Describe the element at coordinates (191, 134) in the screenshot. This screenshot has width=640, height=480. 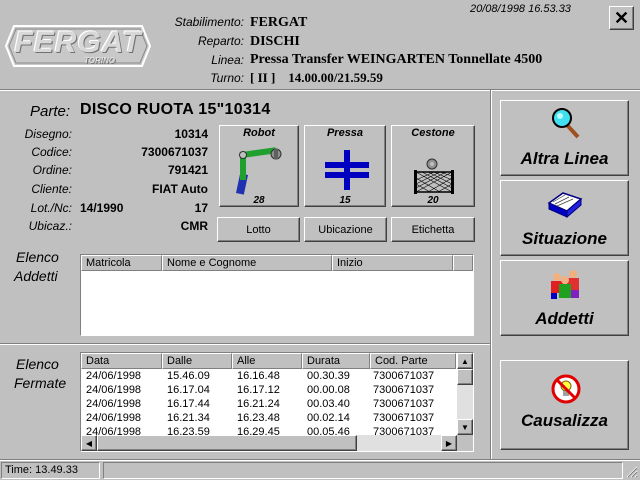
I see `disegno-value: 10314` at that location.